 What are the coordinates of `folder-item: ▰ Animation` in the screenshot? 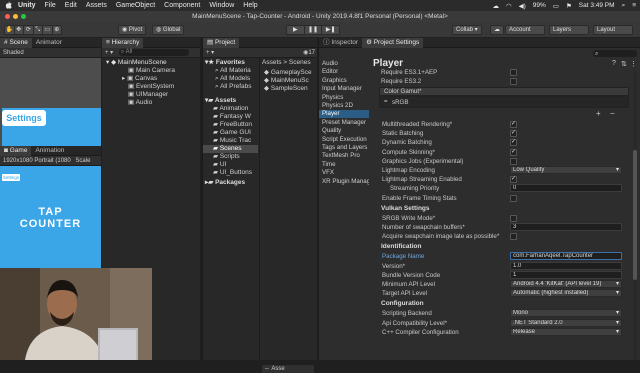 It's located at (230, 109).